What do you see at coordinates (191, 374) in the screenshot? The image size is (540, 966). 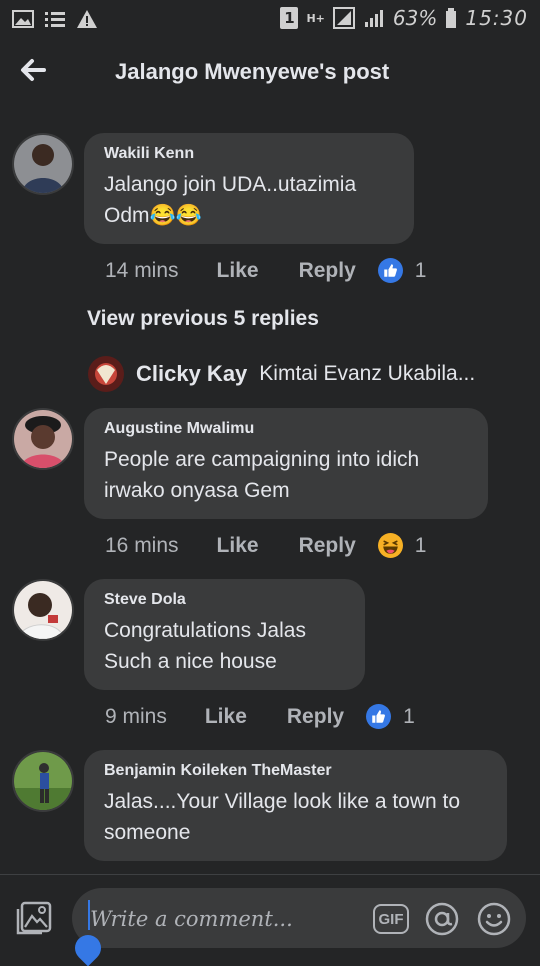 I see `reply-author: Clicky Kay` at bounding box center [191, 374].